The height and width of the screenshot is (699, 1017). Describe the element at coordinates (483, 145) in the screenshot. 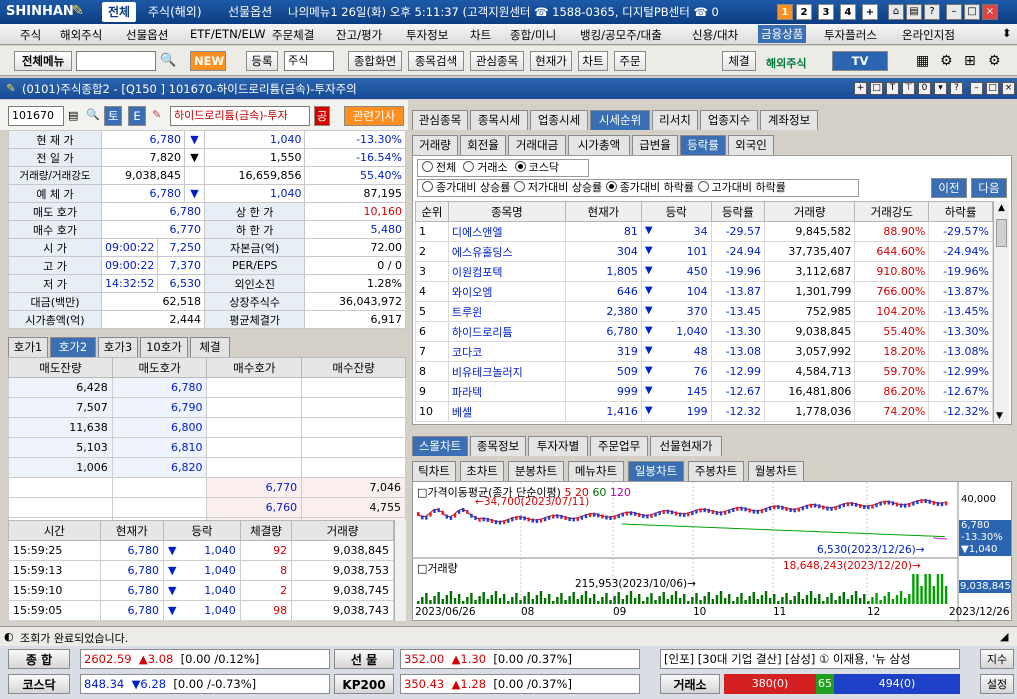

I see `subtab-turnover: 회전율` at that location.